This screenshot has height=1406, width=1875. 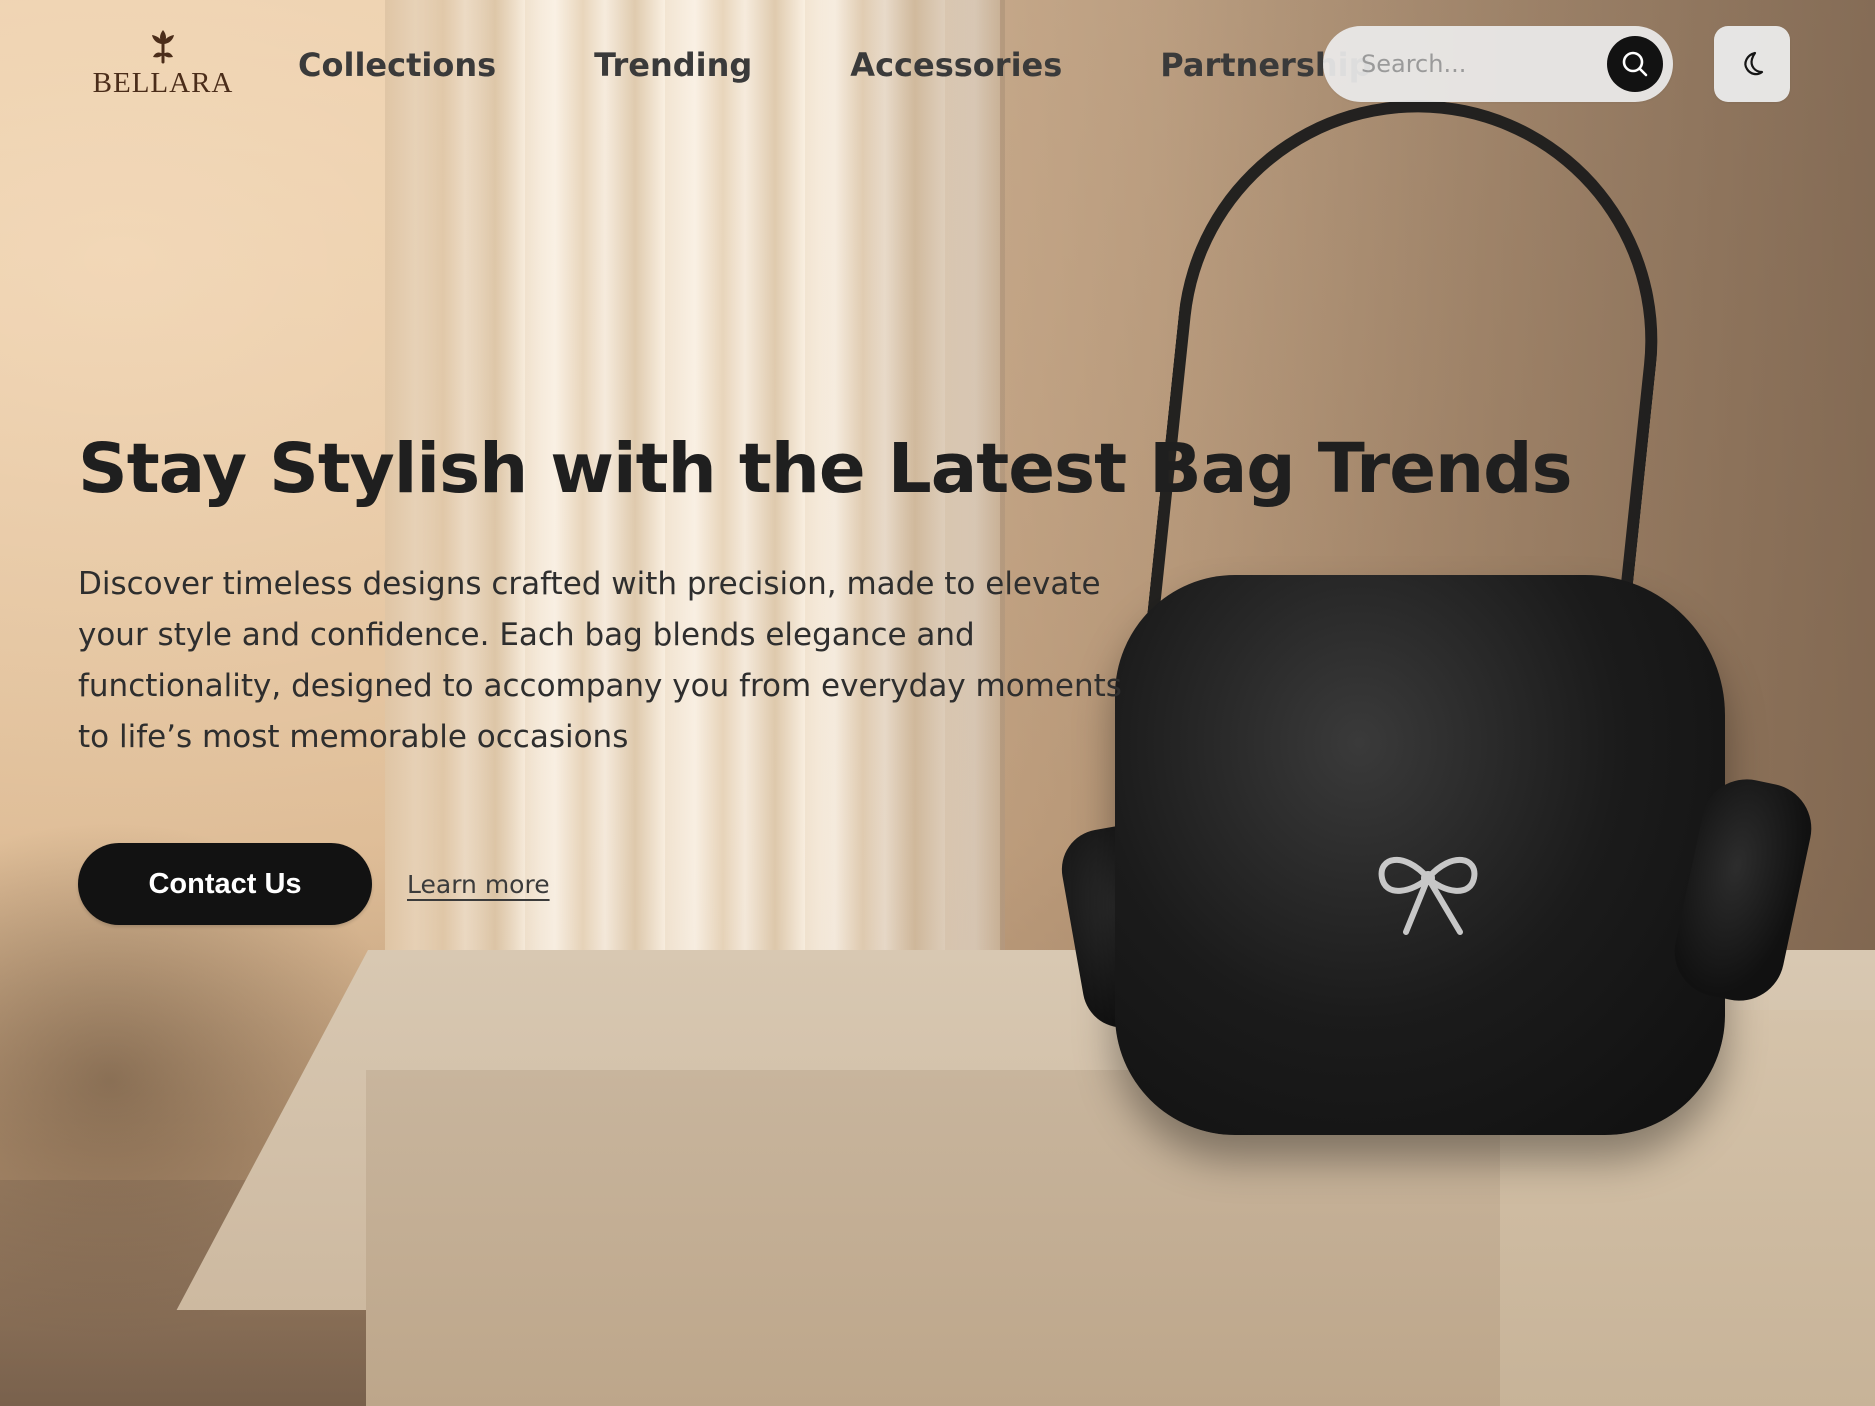 I want to click on nav-trending: Trending, so click(x=673, y=65).